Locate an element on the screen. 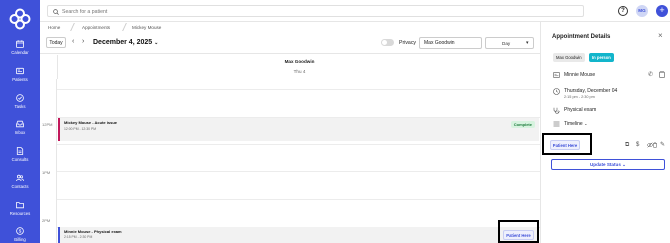 This screenshot has height=243, width=670. calendar-icon is located at coordinates (20, 44).